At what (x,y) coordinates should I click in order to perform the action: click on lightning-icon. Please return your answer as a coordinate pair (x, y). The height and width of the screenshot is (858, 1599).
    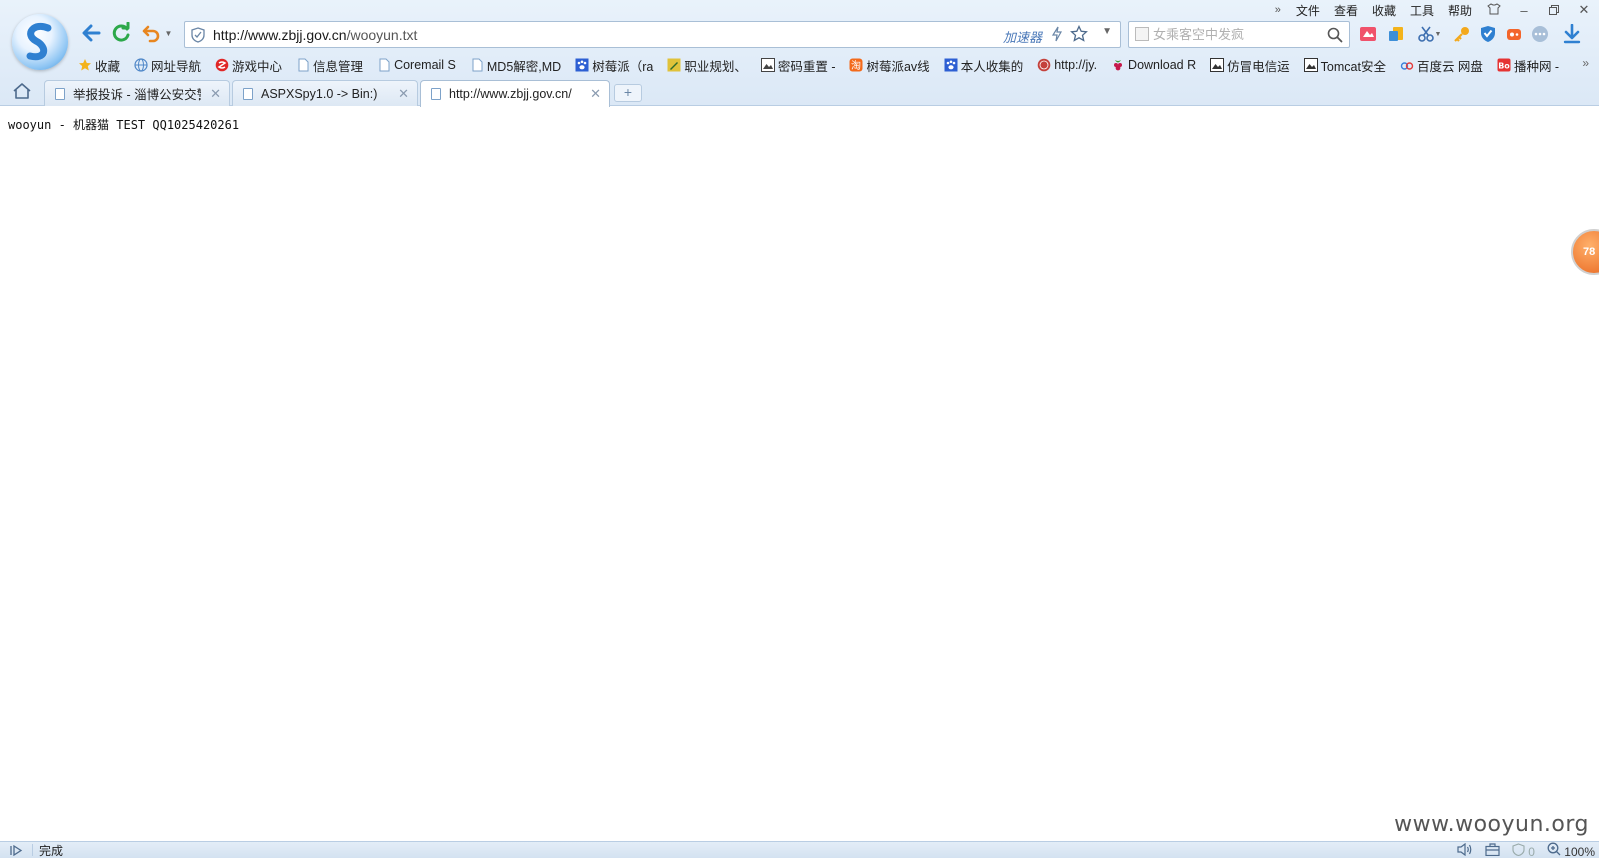
    Looking at the image, I should click on (1057, 35).